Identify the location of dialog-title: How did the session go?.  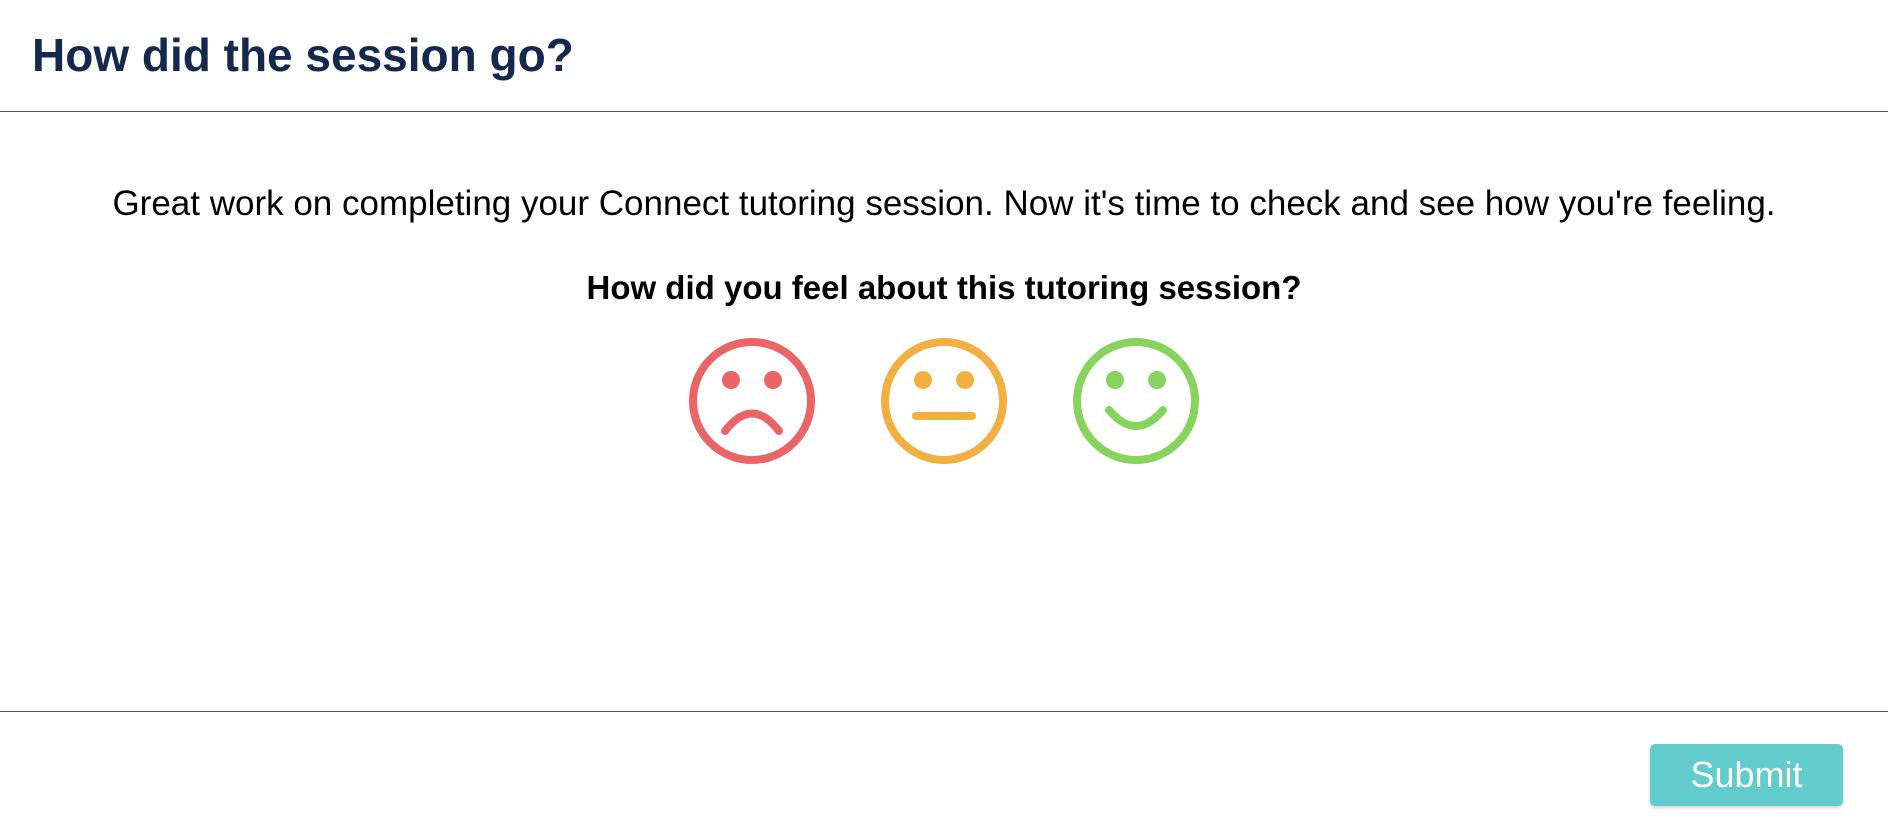
(303, 55).